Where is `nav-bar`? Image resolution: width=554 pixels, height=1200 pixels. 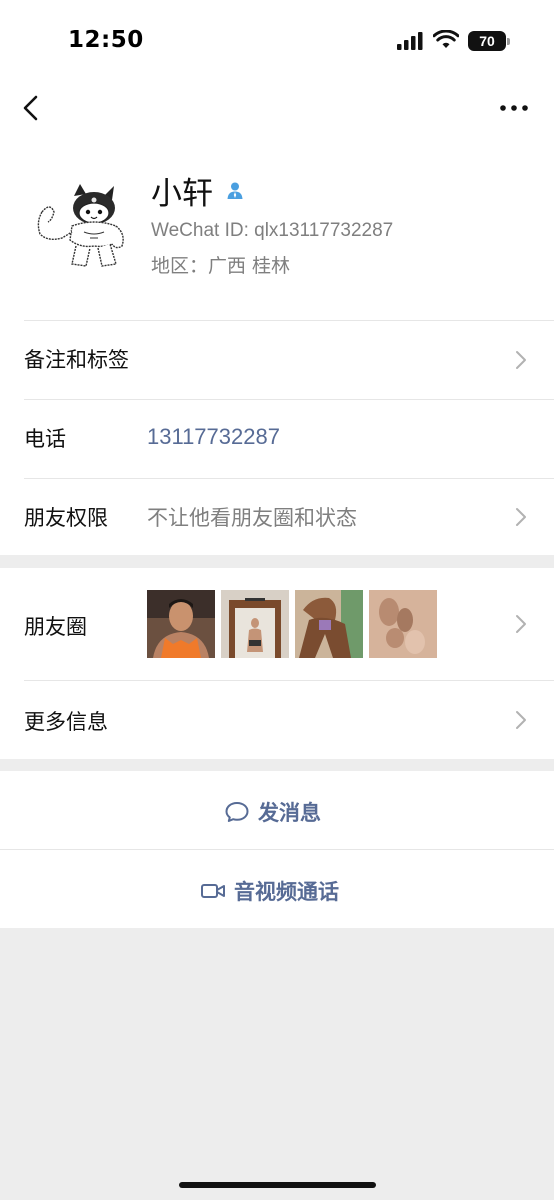
nav-bar is located at coordinates (277, 108).